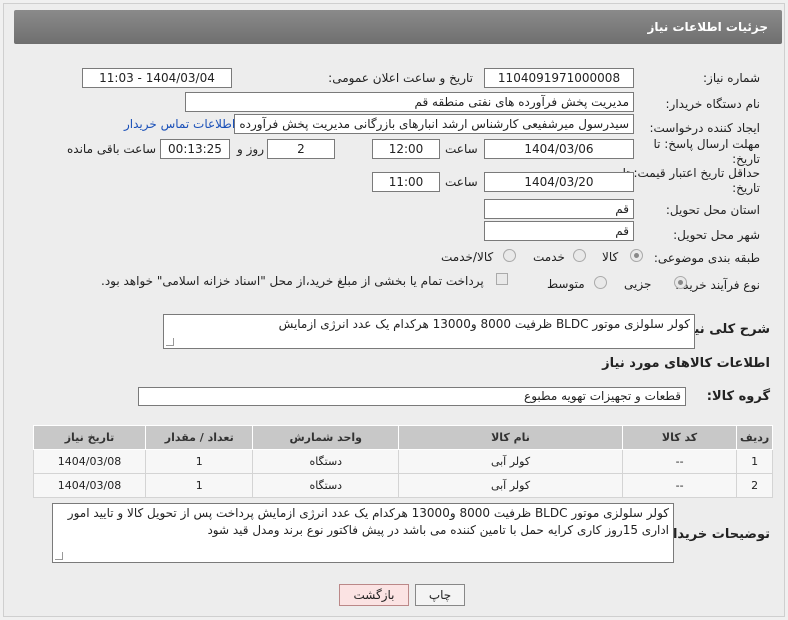  What do you see at coordinates (686, 363) in the screenshot?
I see `goods-section-title: اطلاعات کالاهای مورد نیاز` at bounding box center [686, 363].